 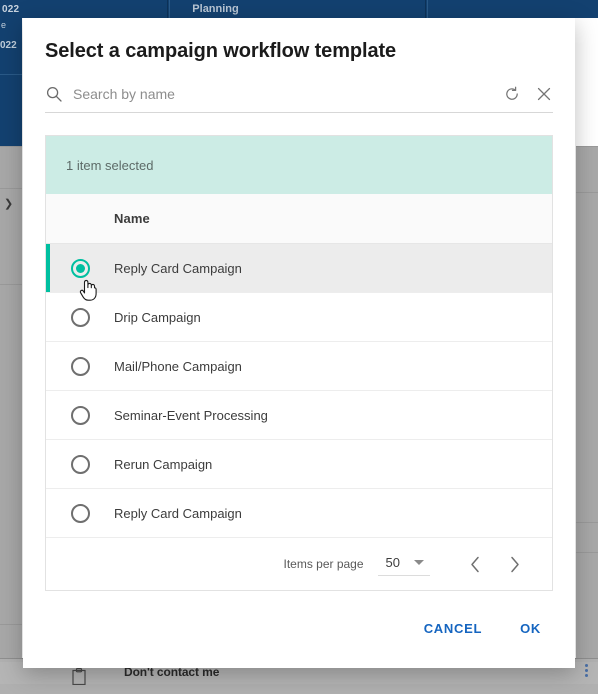 I want to click on kebab-menu-icon, so click(x=586, y=670).